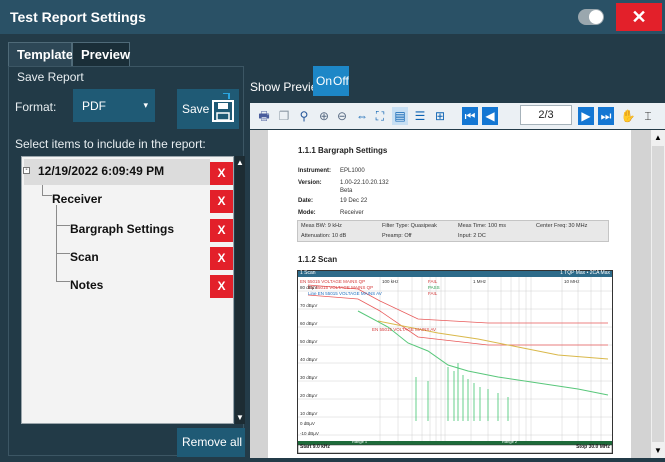 This screenshot has height=462, width=665. What do you see at coordinates (346, 191) in the screenshot?
I see `doc-value: Beta` at bounding box center [346, 191].